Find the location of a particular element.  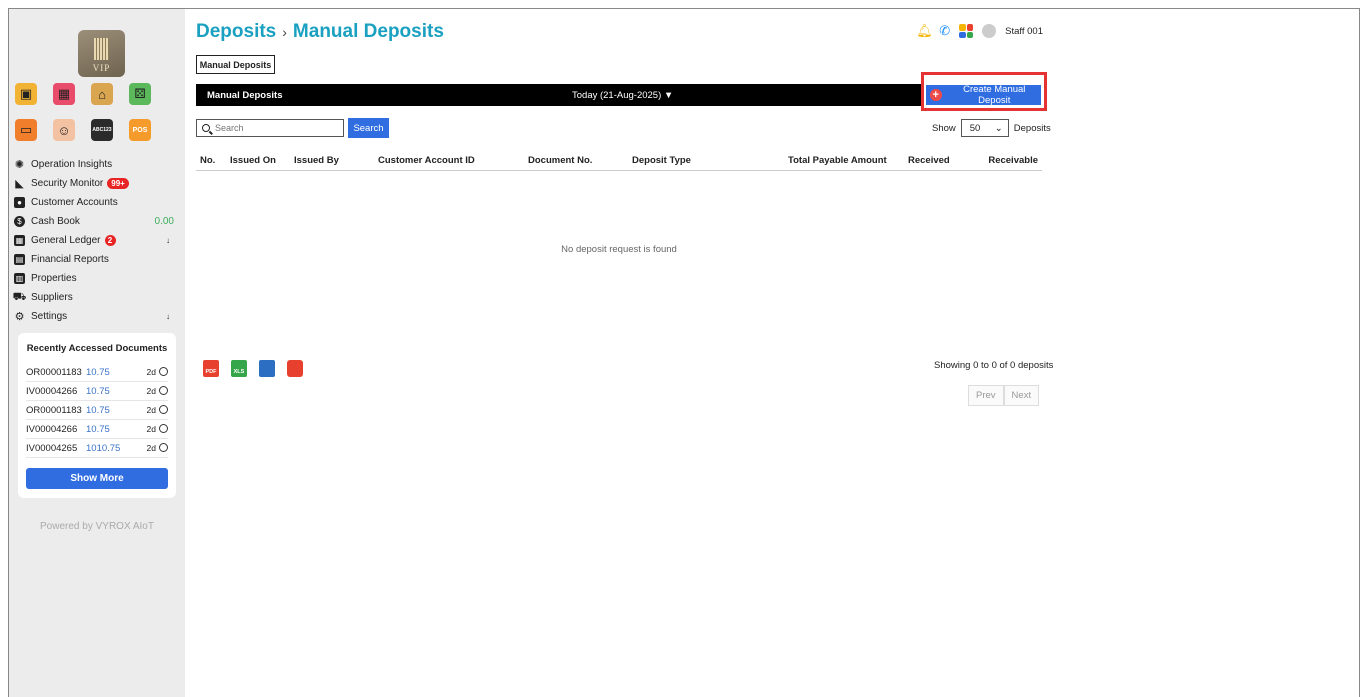

search-input is located at coordinates (275, 128).